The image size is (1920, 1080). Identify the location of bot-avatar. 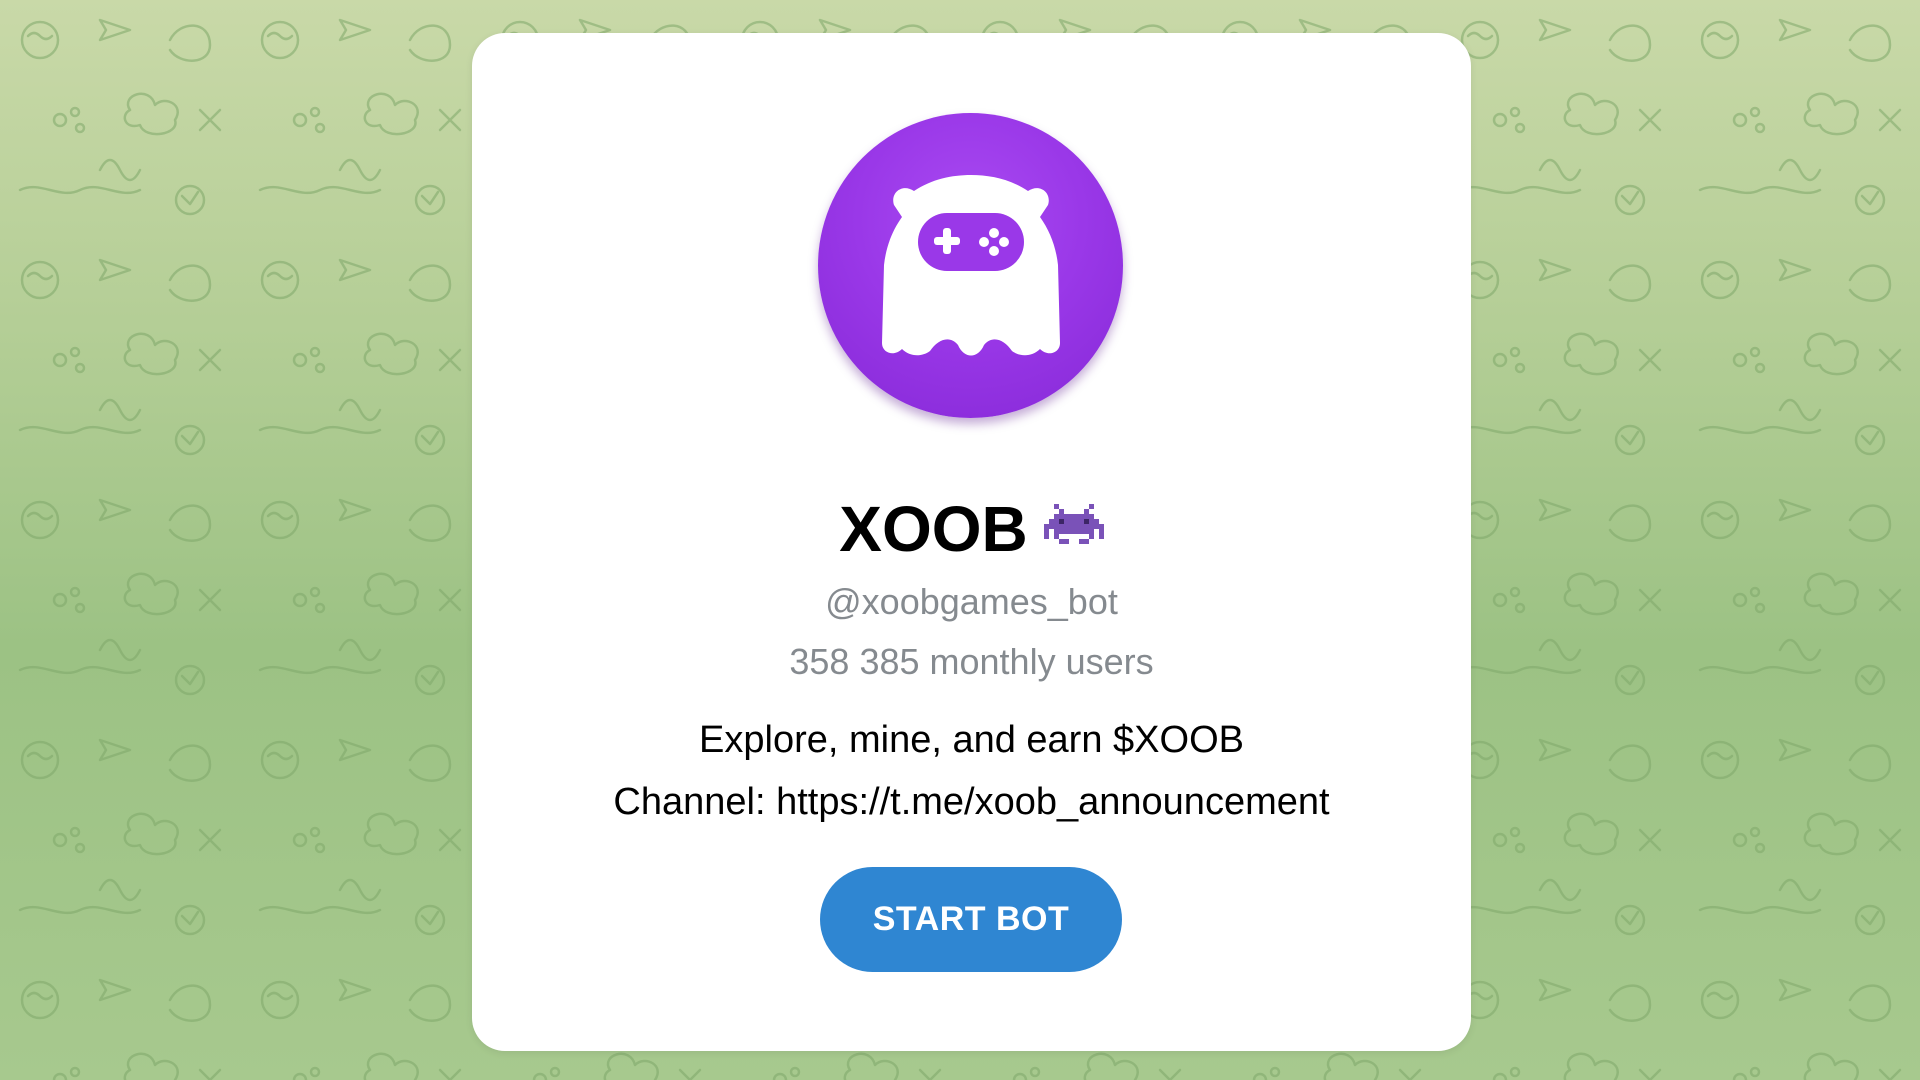
(970, 265).